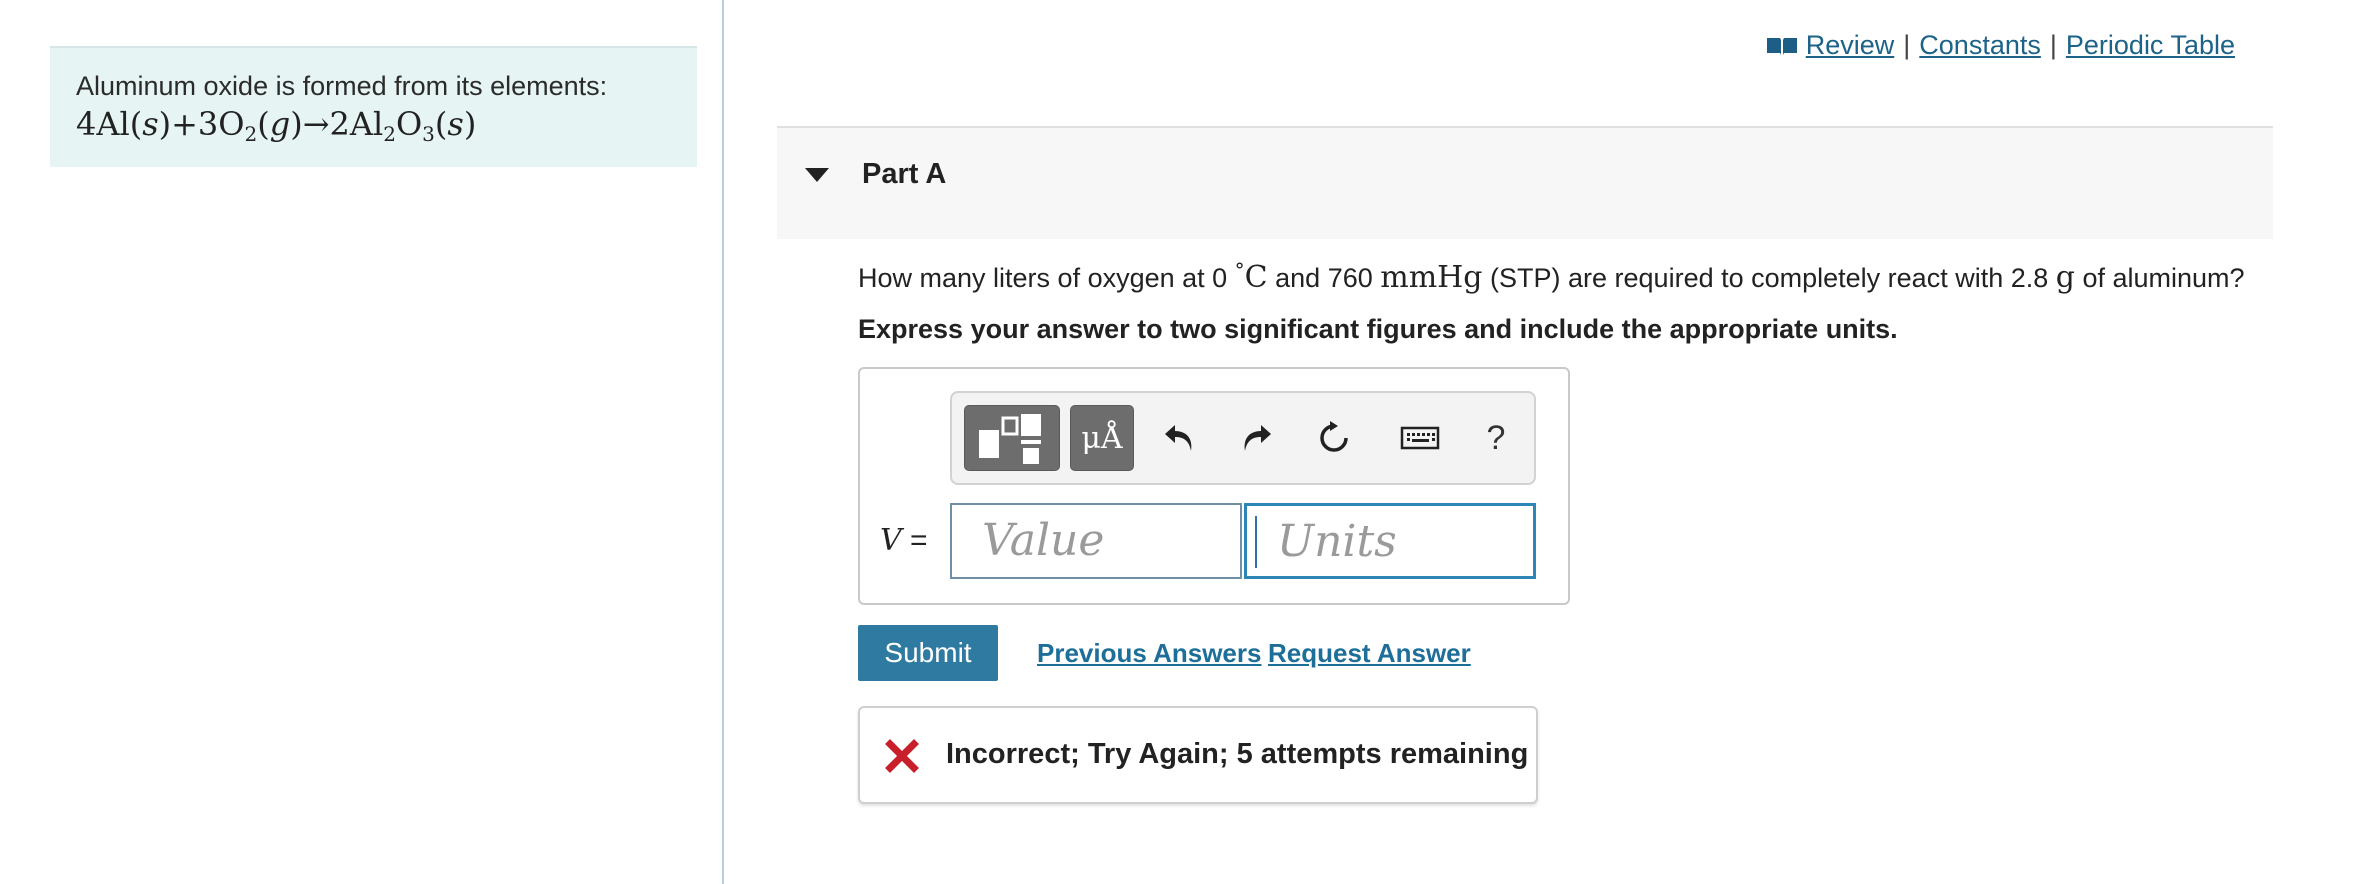 The image size is (2374, 884). Describe the element at coordinates (1337, 541) in the screenshot. I see `units-placeholder: Units` at that location.